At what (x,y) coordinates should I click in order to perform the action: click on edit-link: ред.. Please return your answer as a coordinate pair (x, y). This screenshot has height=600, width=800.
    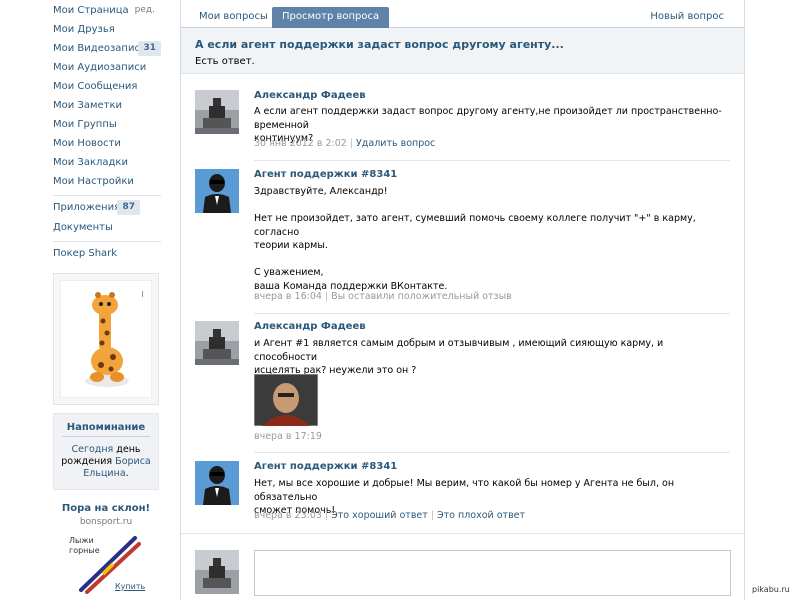
    Looking at the image, I should click on (145, 10).